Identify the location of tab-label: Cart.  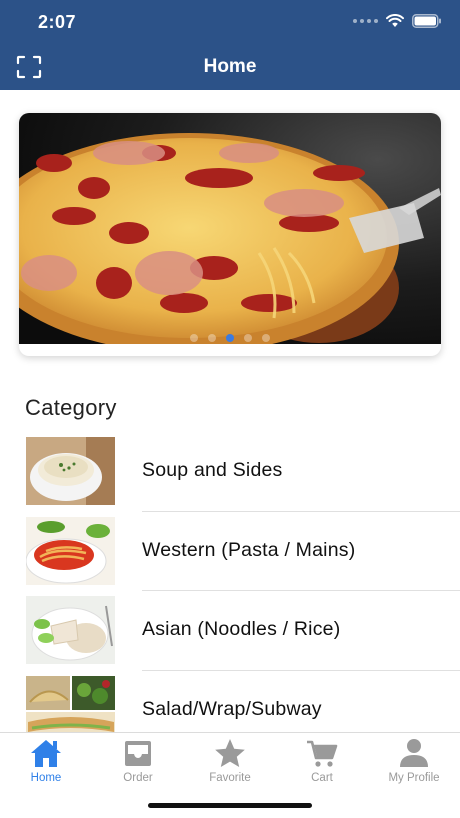
(322, 778).